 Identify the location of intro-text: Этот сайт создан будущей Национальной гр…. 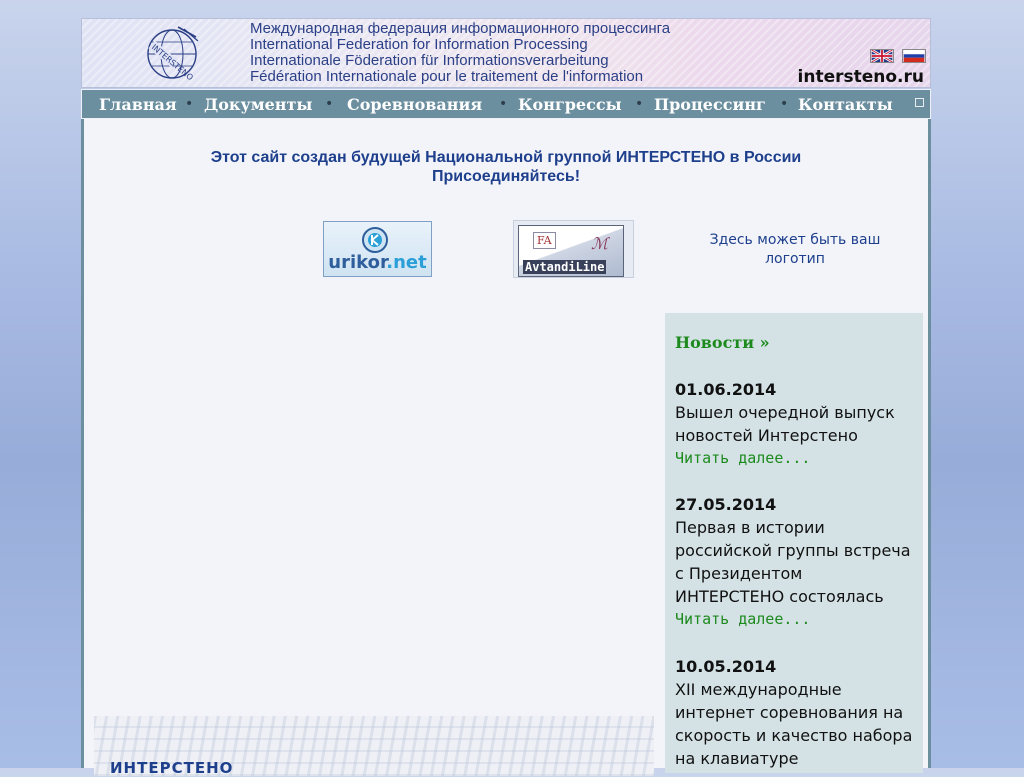
(506, 157).